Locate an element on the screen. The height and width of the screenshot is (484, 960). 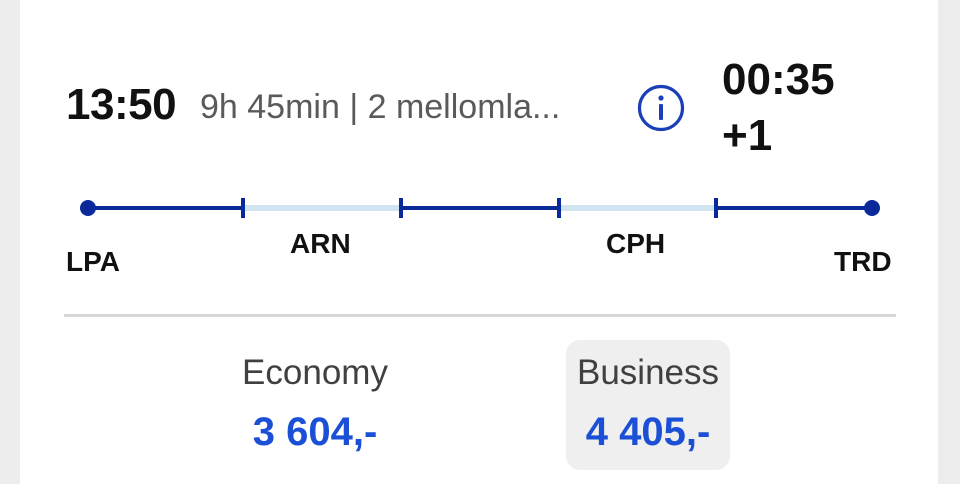
fare-price: 3 604,- is located at coordinates (315, 432).